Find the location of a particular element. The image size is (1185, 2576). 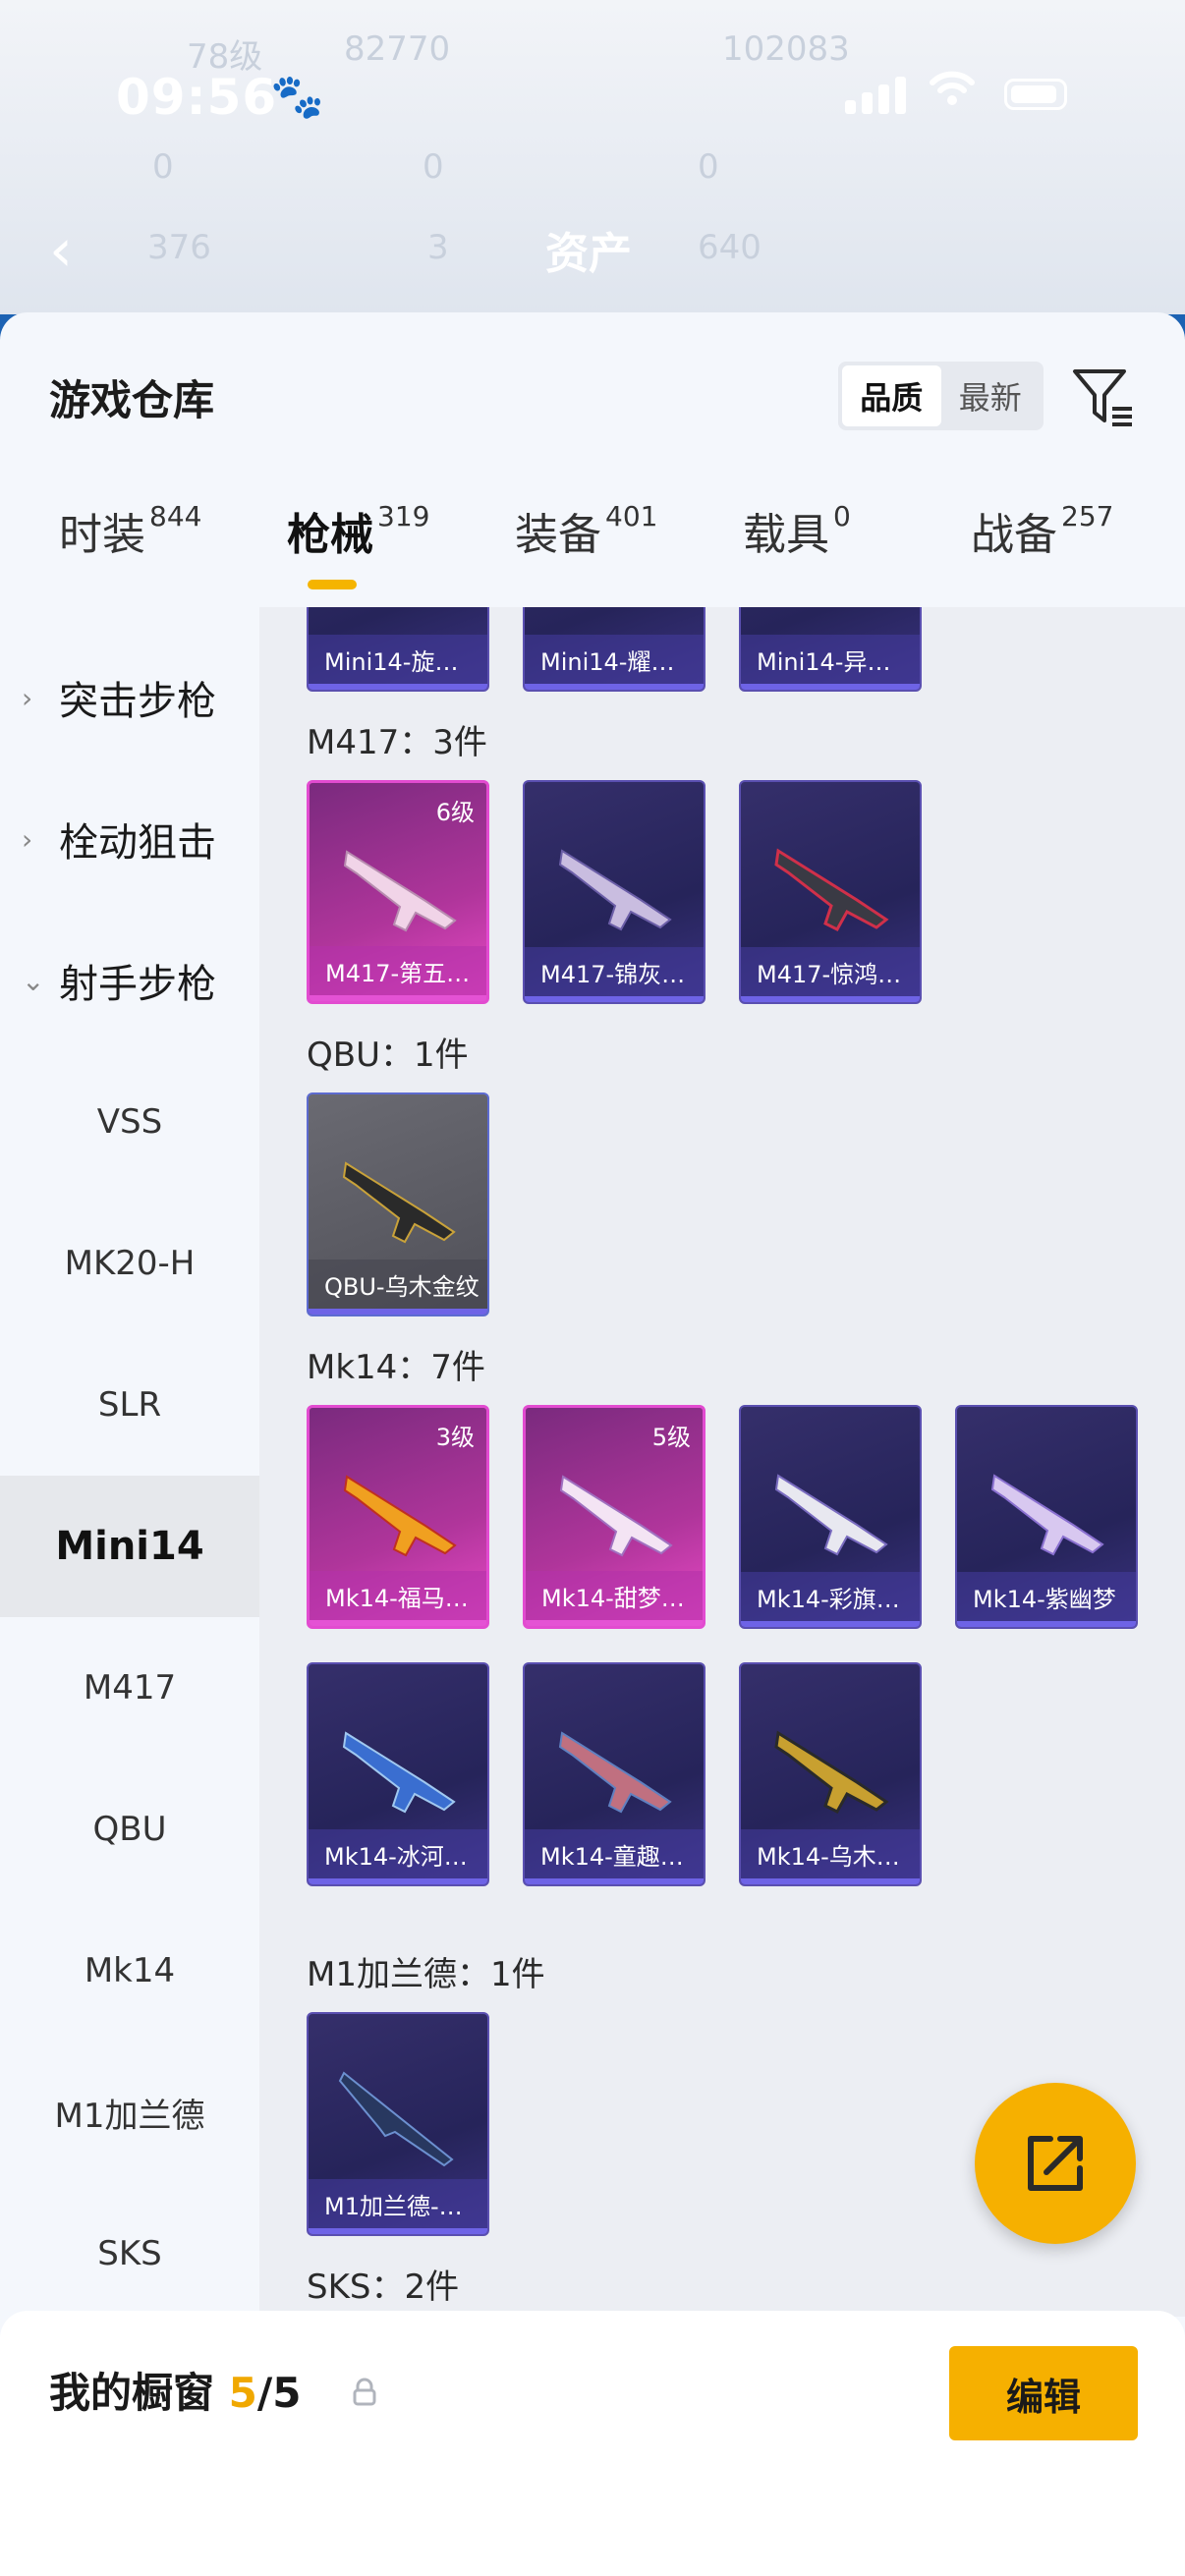

category-tabs: 时装 844 枪械 319 装备 401 载具 0 战备 257 is located at coordinates (592, 553).